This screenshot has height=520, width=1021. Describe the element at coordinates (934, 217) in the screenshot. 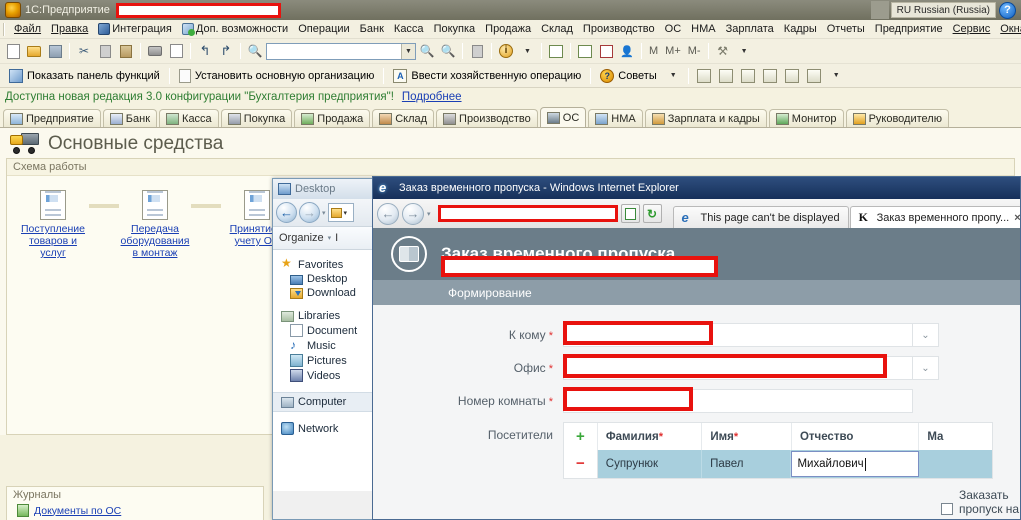

I see `ie-tab-pass-order: K Заказ временного пропу... ×` at that location.